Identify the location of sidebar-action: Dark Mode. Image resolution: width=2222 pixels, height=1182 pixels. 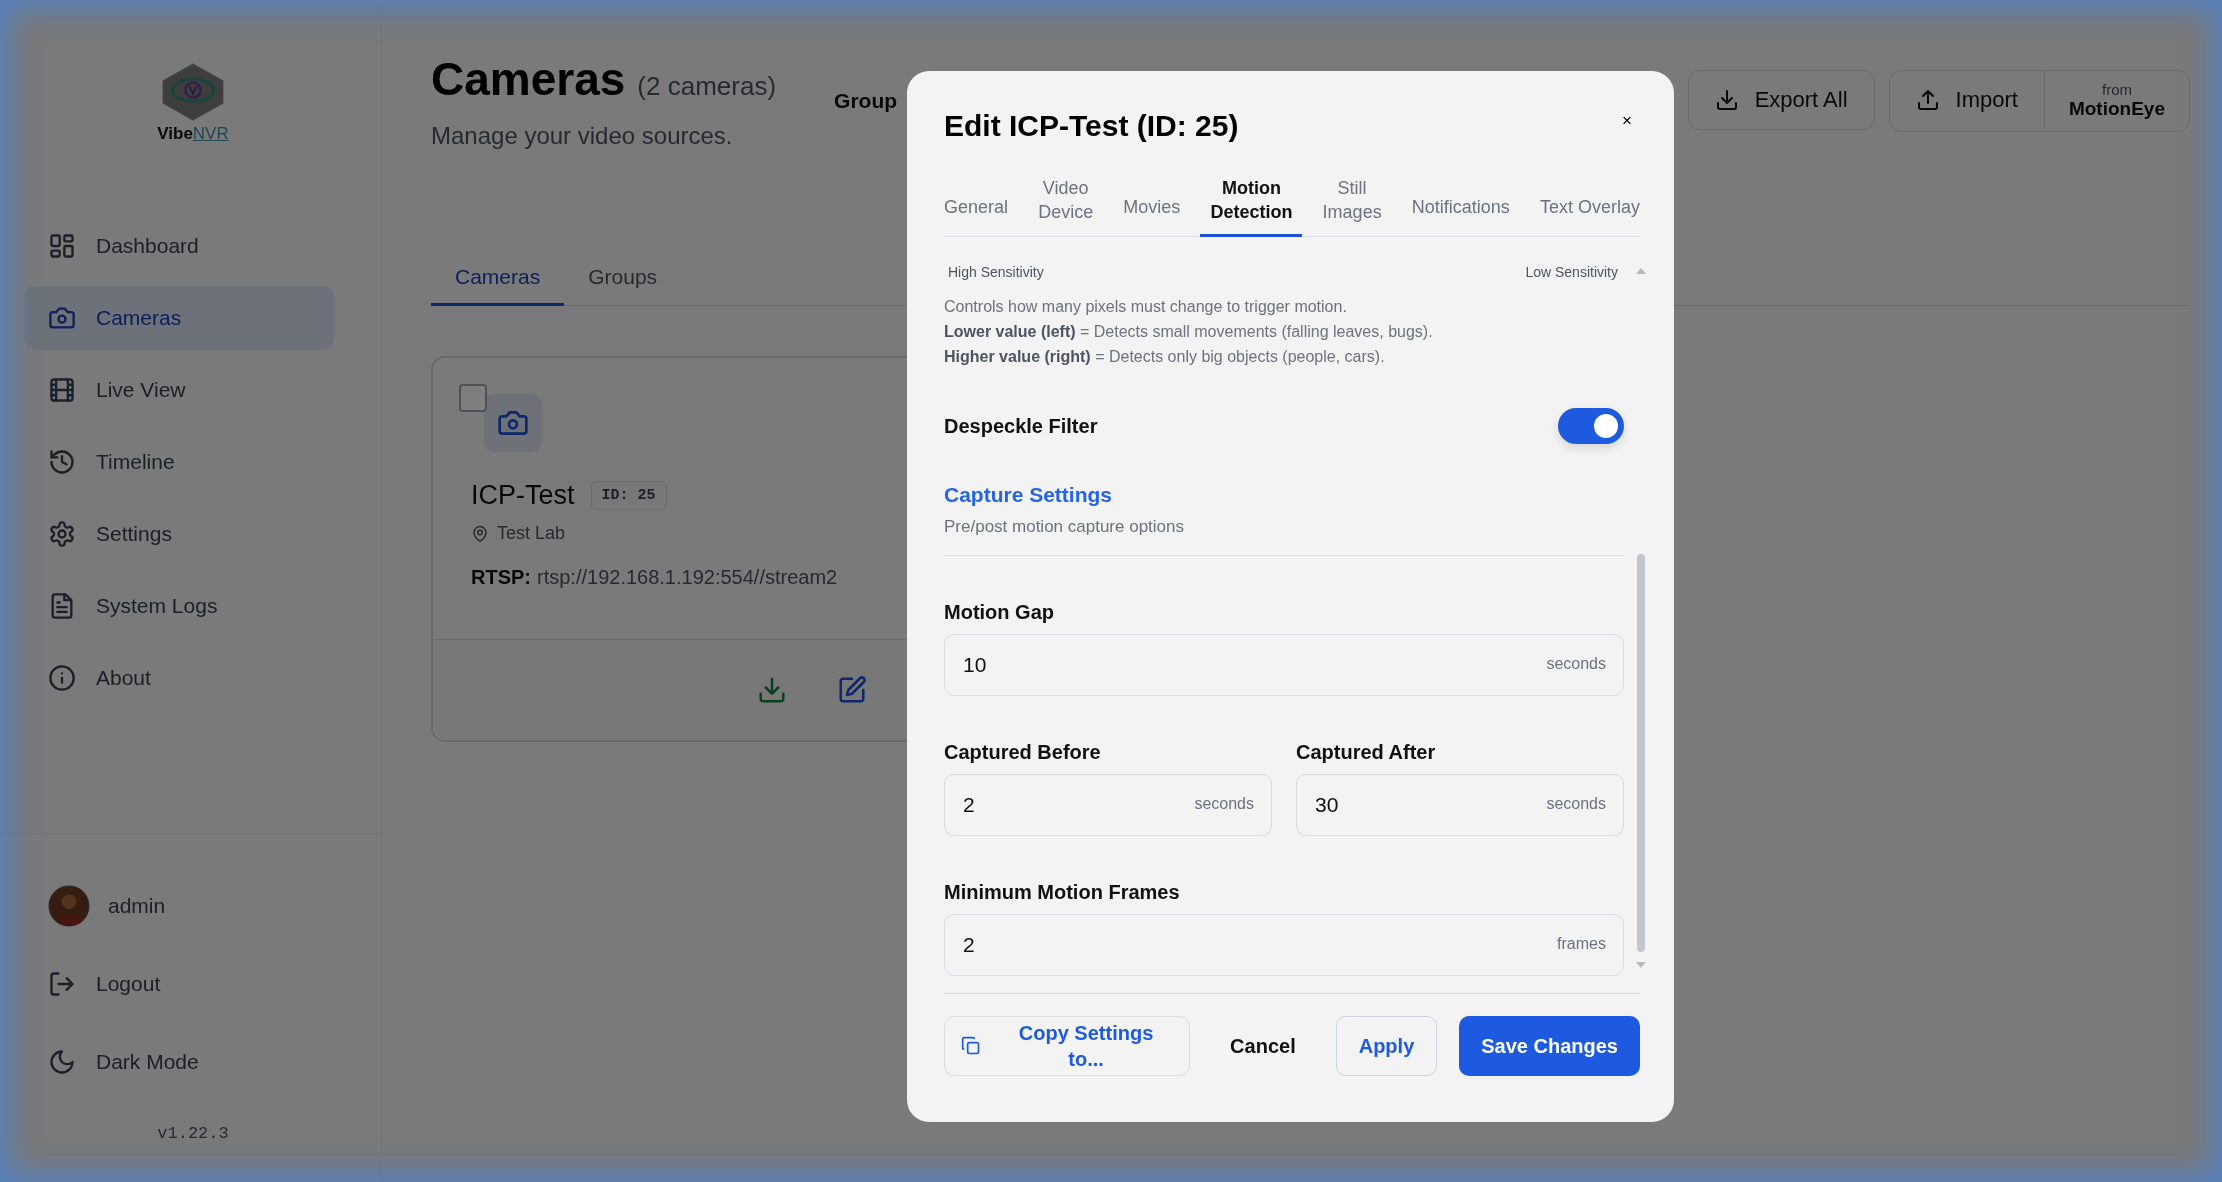
(179, 1062).